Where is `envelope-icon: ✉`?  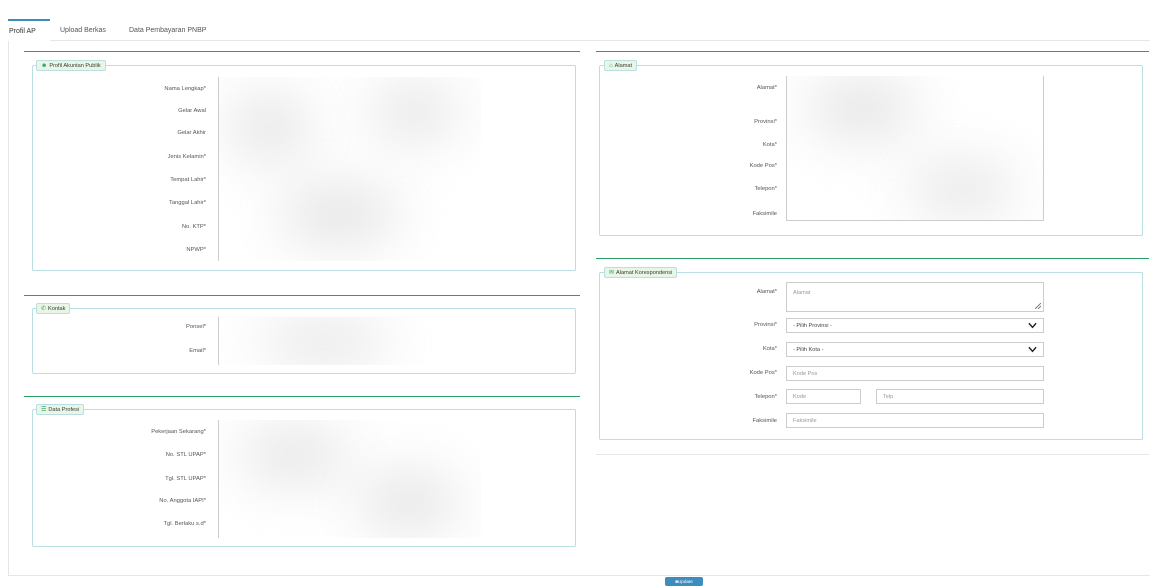 envelope-icon: ✉ is located at coordinates (612, 273).